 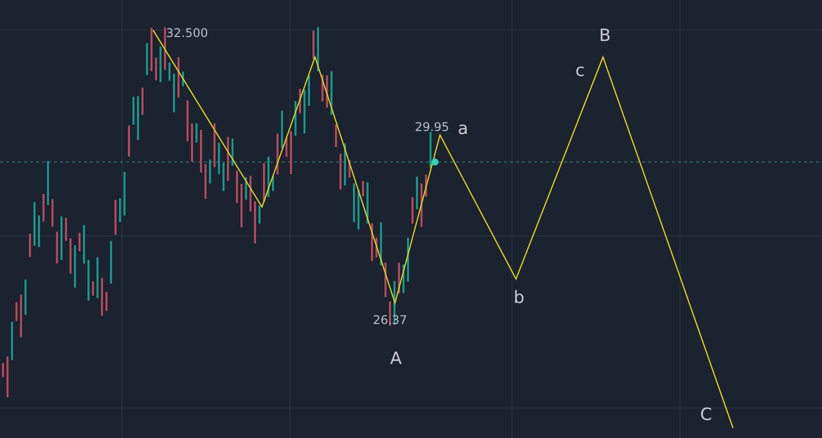 I want to click on price-label: 29.95, so click(x=432, y=127).